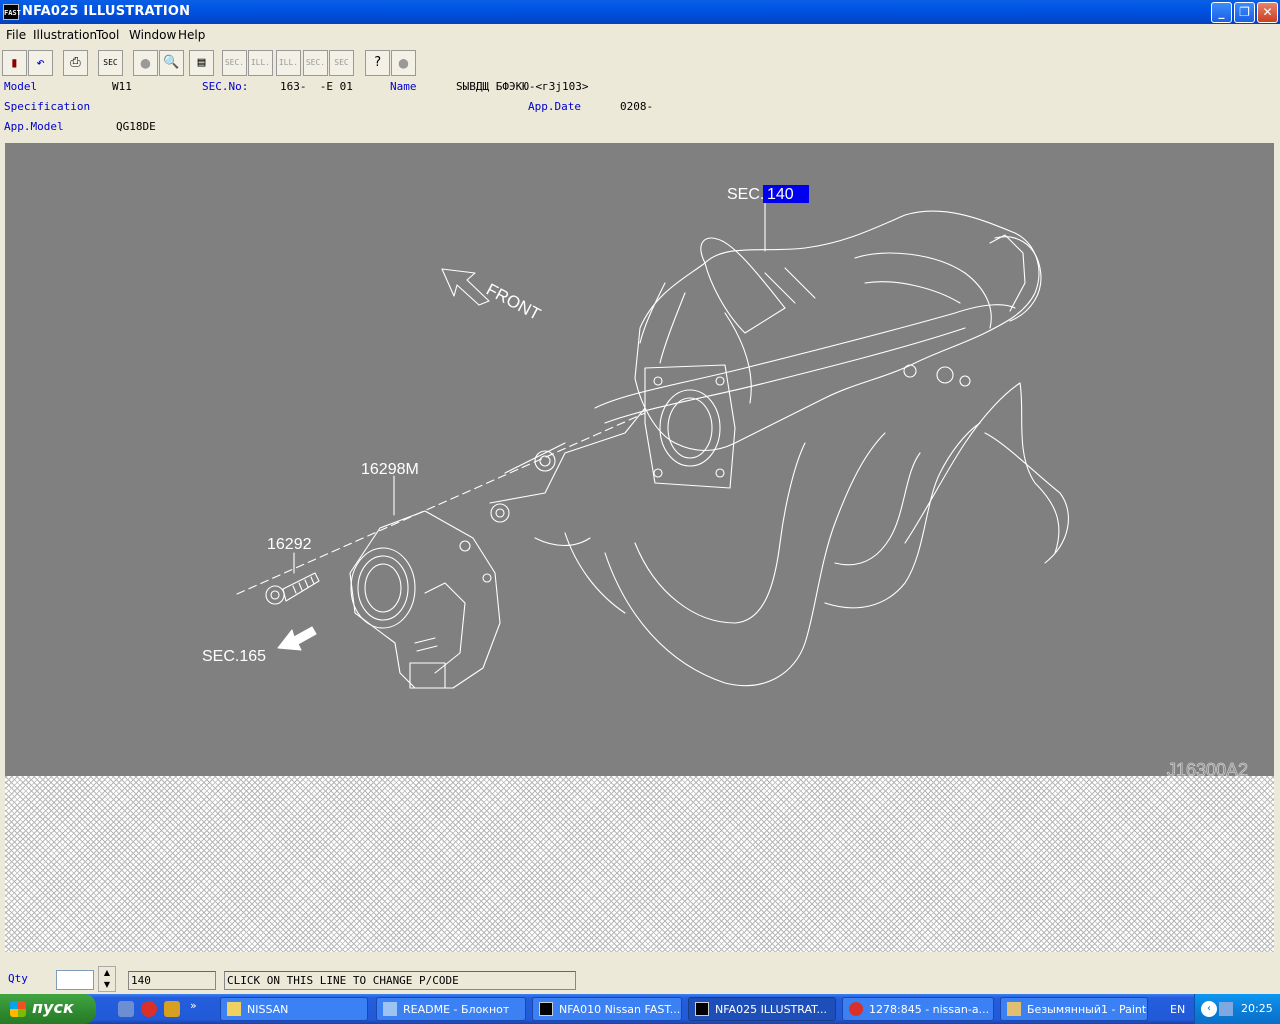  What do you see at coordinates (152, 35) in the screenshot?
I see `menu-window: Window` at bounding box center [152, 35].